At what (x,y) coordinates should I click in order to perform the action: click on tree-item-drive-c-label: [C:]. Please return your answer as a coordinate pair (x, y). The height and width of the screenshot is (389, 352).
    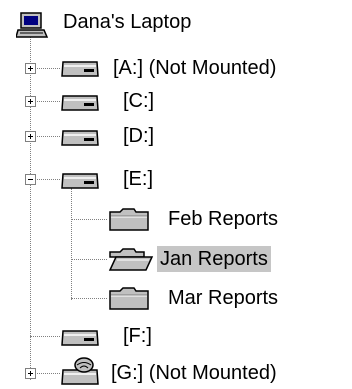
    Looking at the image, I should click on (139, 101).